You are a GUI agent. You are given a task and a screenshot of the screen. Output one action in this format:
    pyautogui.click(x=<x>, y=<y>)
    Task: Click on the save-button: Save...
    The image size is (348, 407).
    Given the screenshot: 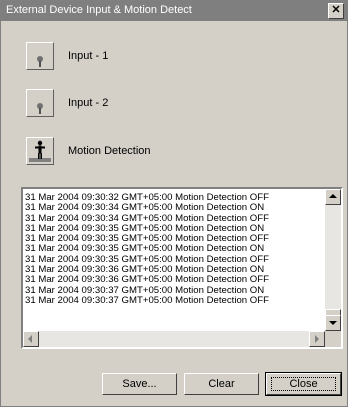 What is the action you would take?
    pyautogui.click(x=139, y=384)
    